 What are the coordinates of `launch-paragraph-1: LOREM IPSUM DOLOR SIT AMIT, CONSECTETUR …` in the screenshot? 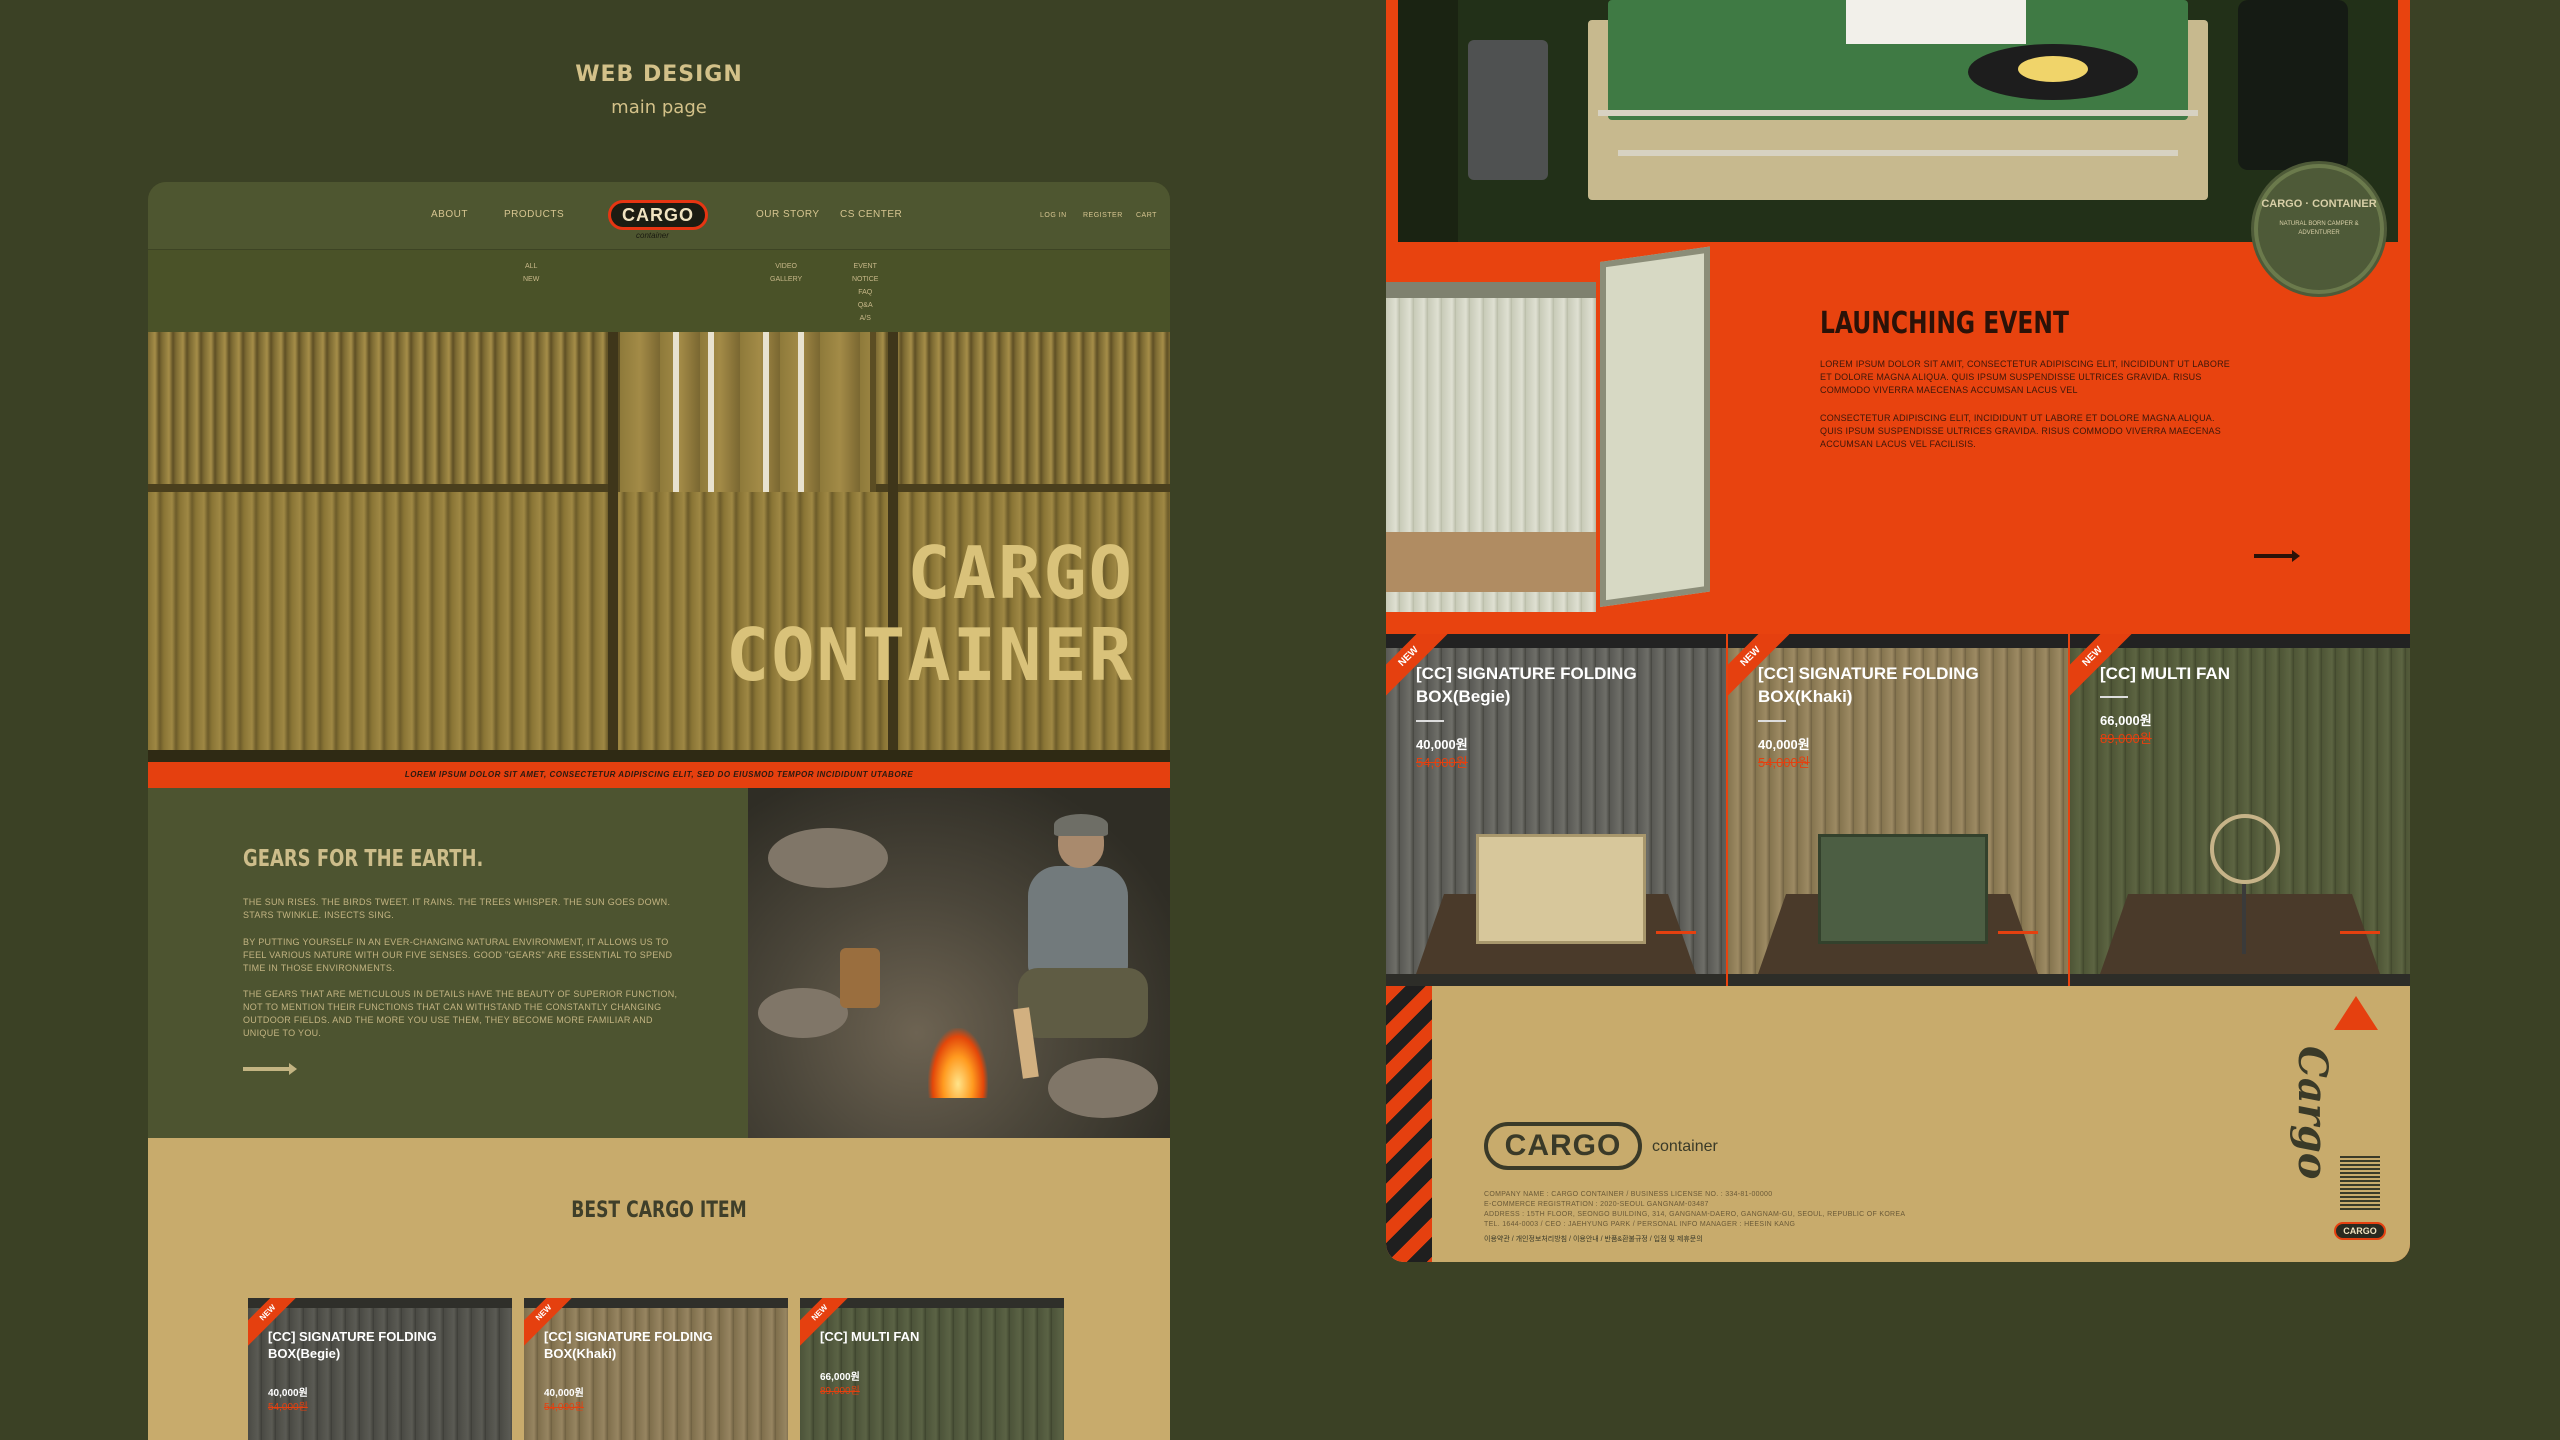 It's located at (2025, 377).